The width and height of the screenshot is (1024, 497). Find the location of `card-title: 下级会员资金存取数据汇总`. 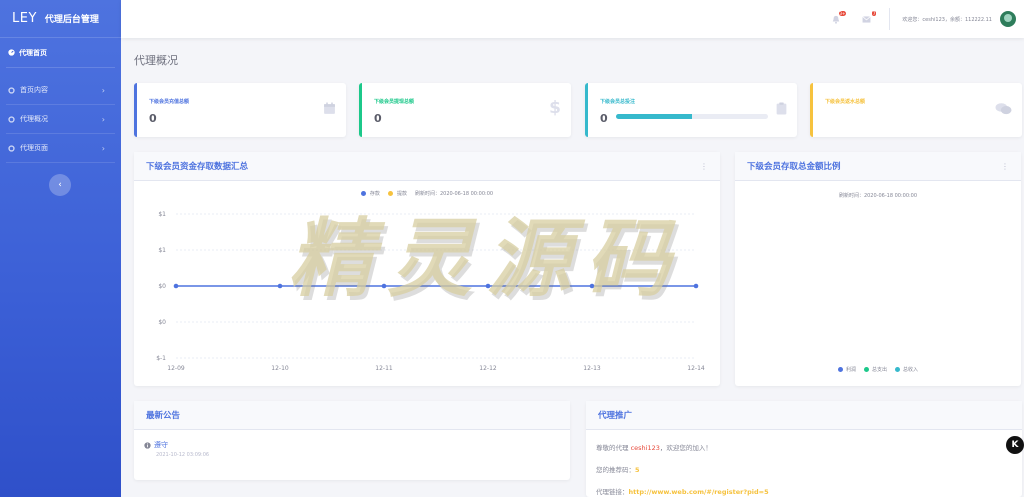

card-title: 下级会员资金存取数据汇总 is located at coordinates (197, 167).